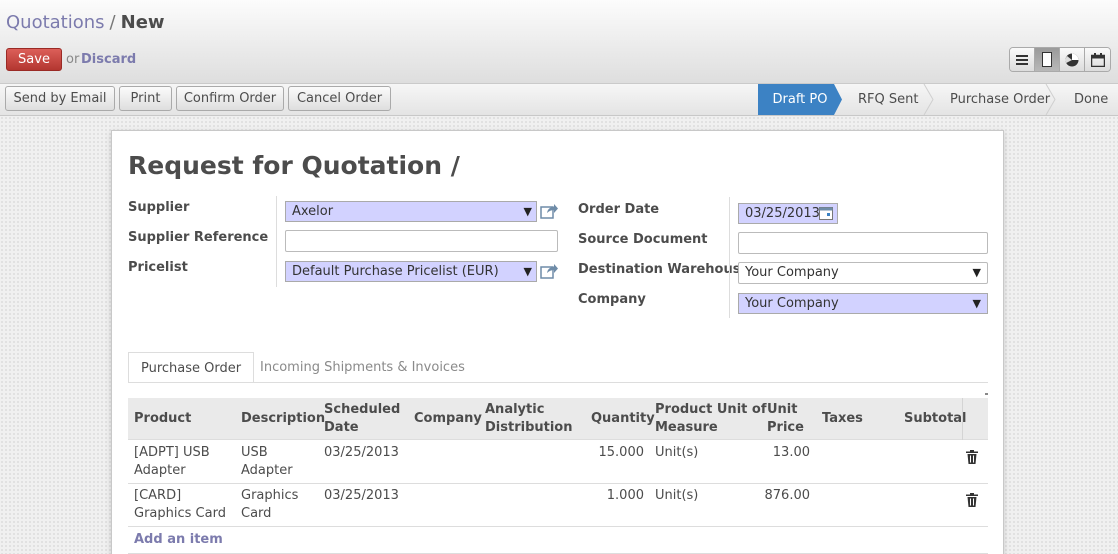 The height and width of the screenshot is (554, 1118). Describe the element at coordinates (787, 495) in the screenshot. I see `cell-unit-price: 876.00` at that location.